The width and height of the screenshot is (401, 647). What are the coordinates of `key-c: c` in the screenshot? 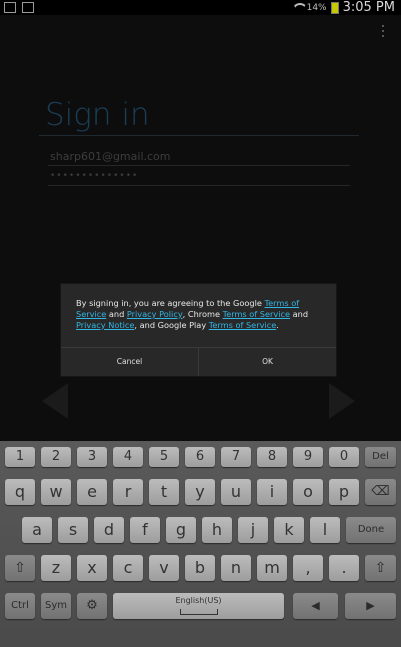 It's located at (128, 568).